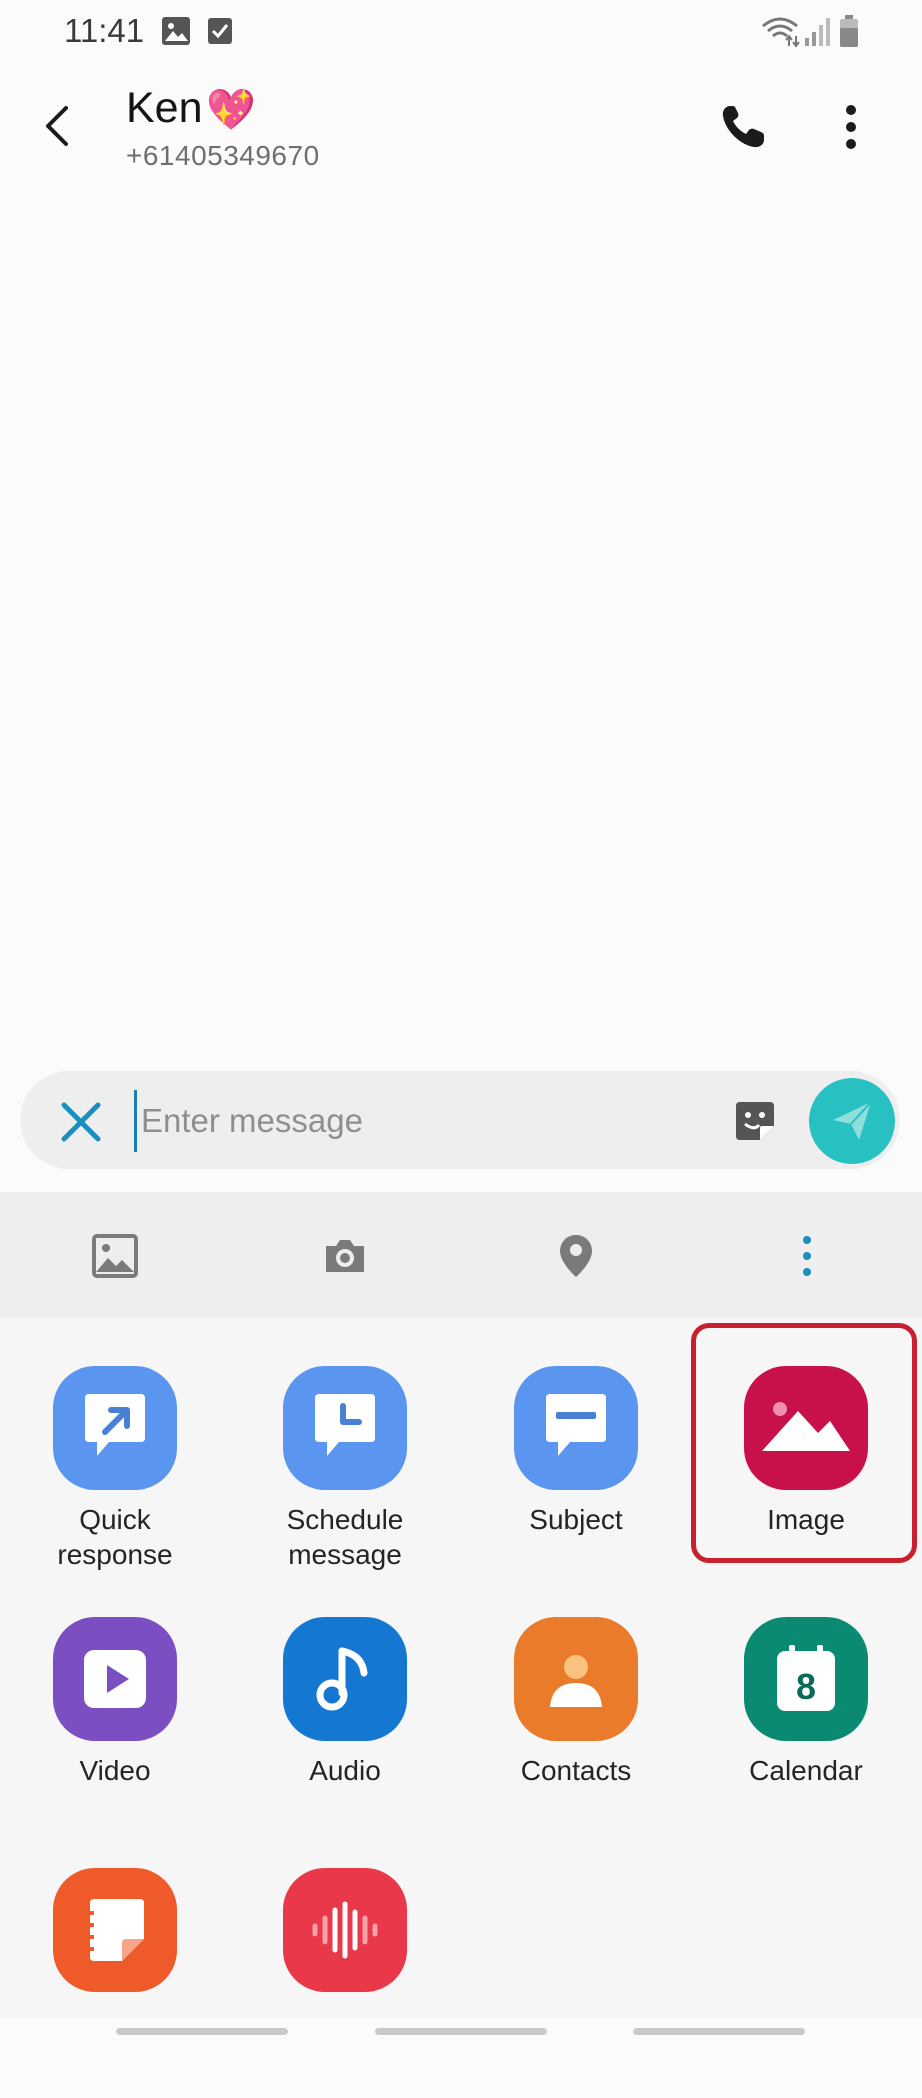 The image size is (922, 2098). I want to click on location-icon, so click(576, 1256).